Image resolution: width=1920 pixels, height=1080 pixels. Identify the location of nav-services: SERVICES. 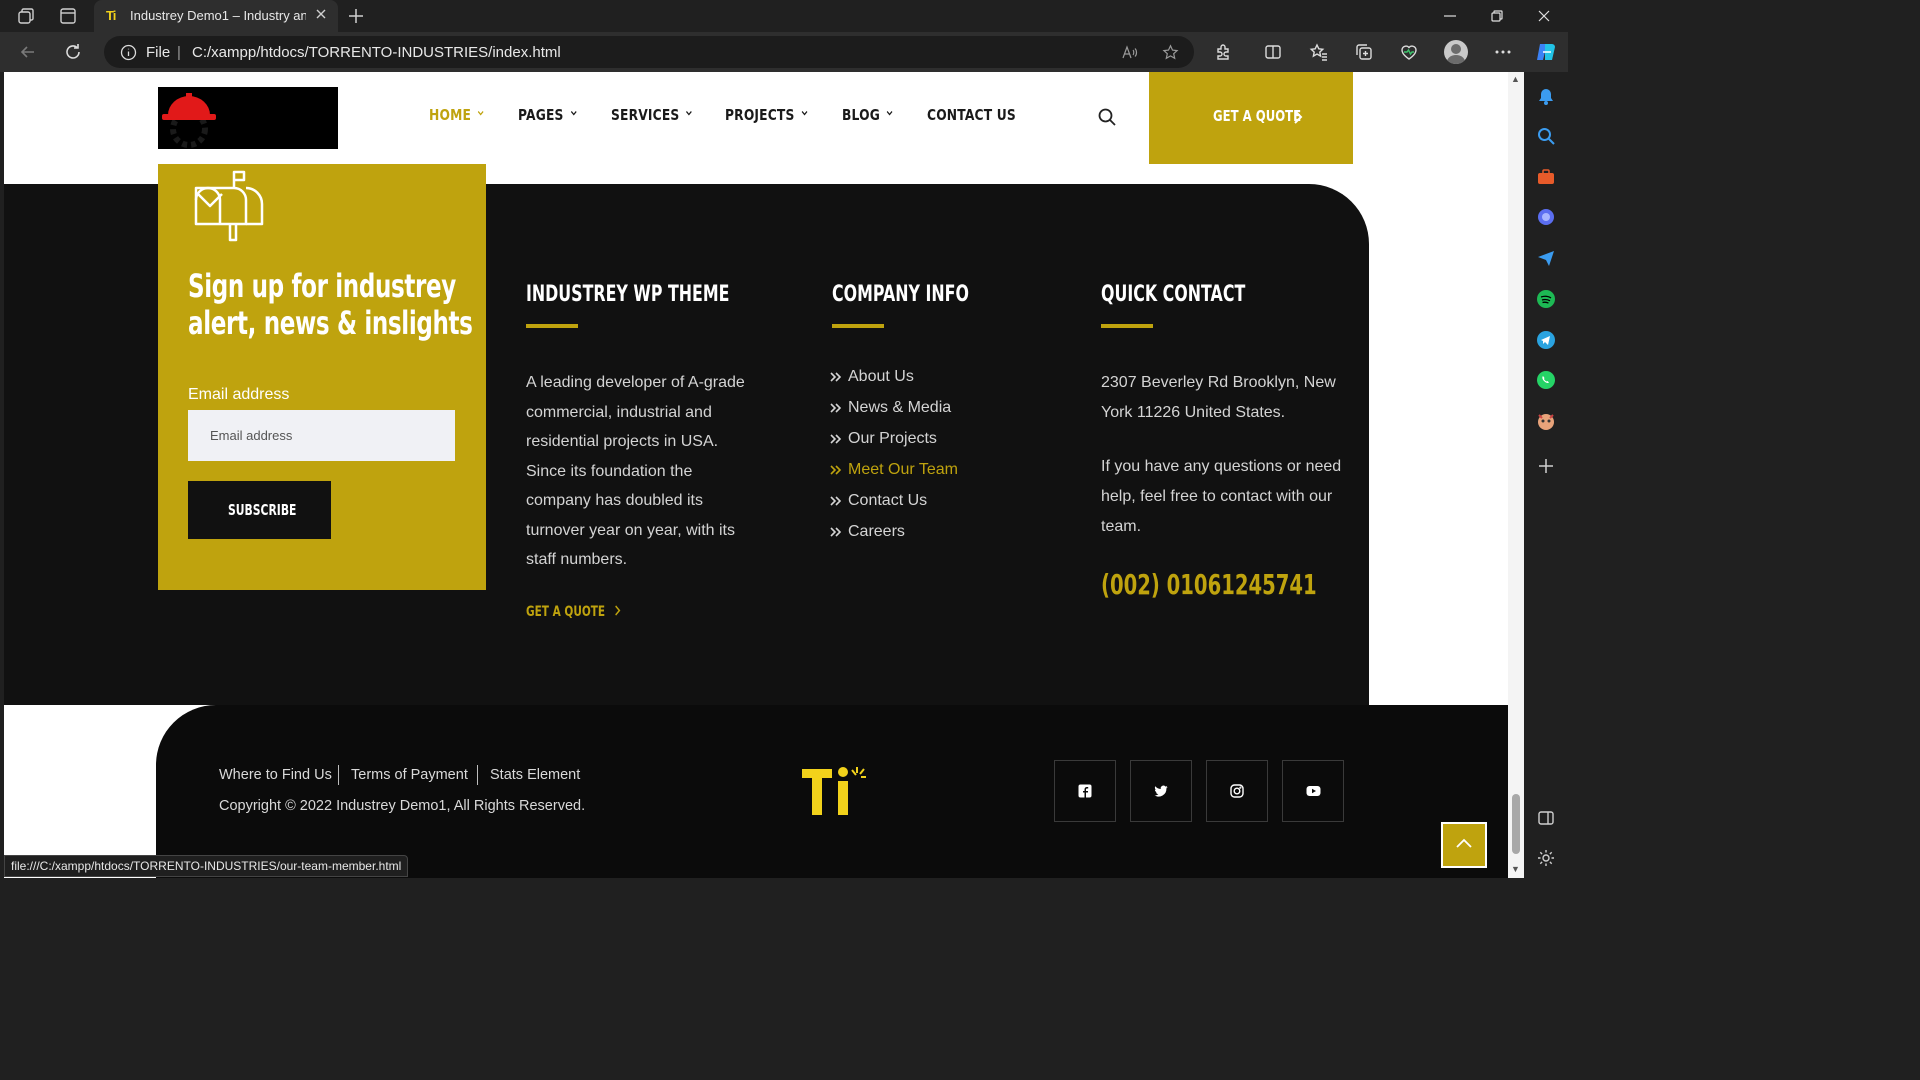
(652, 115).